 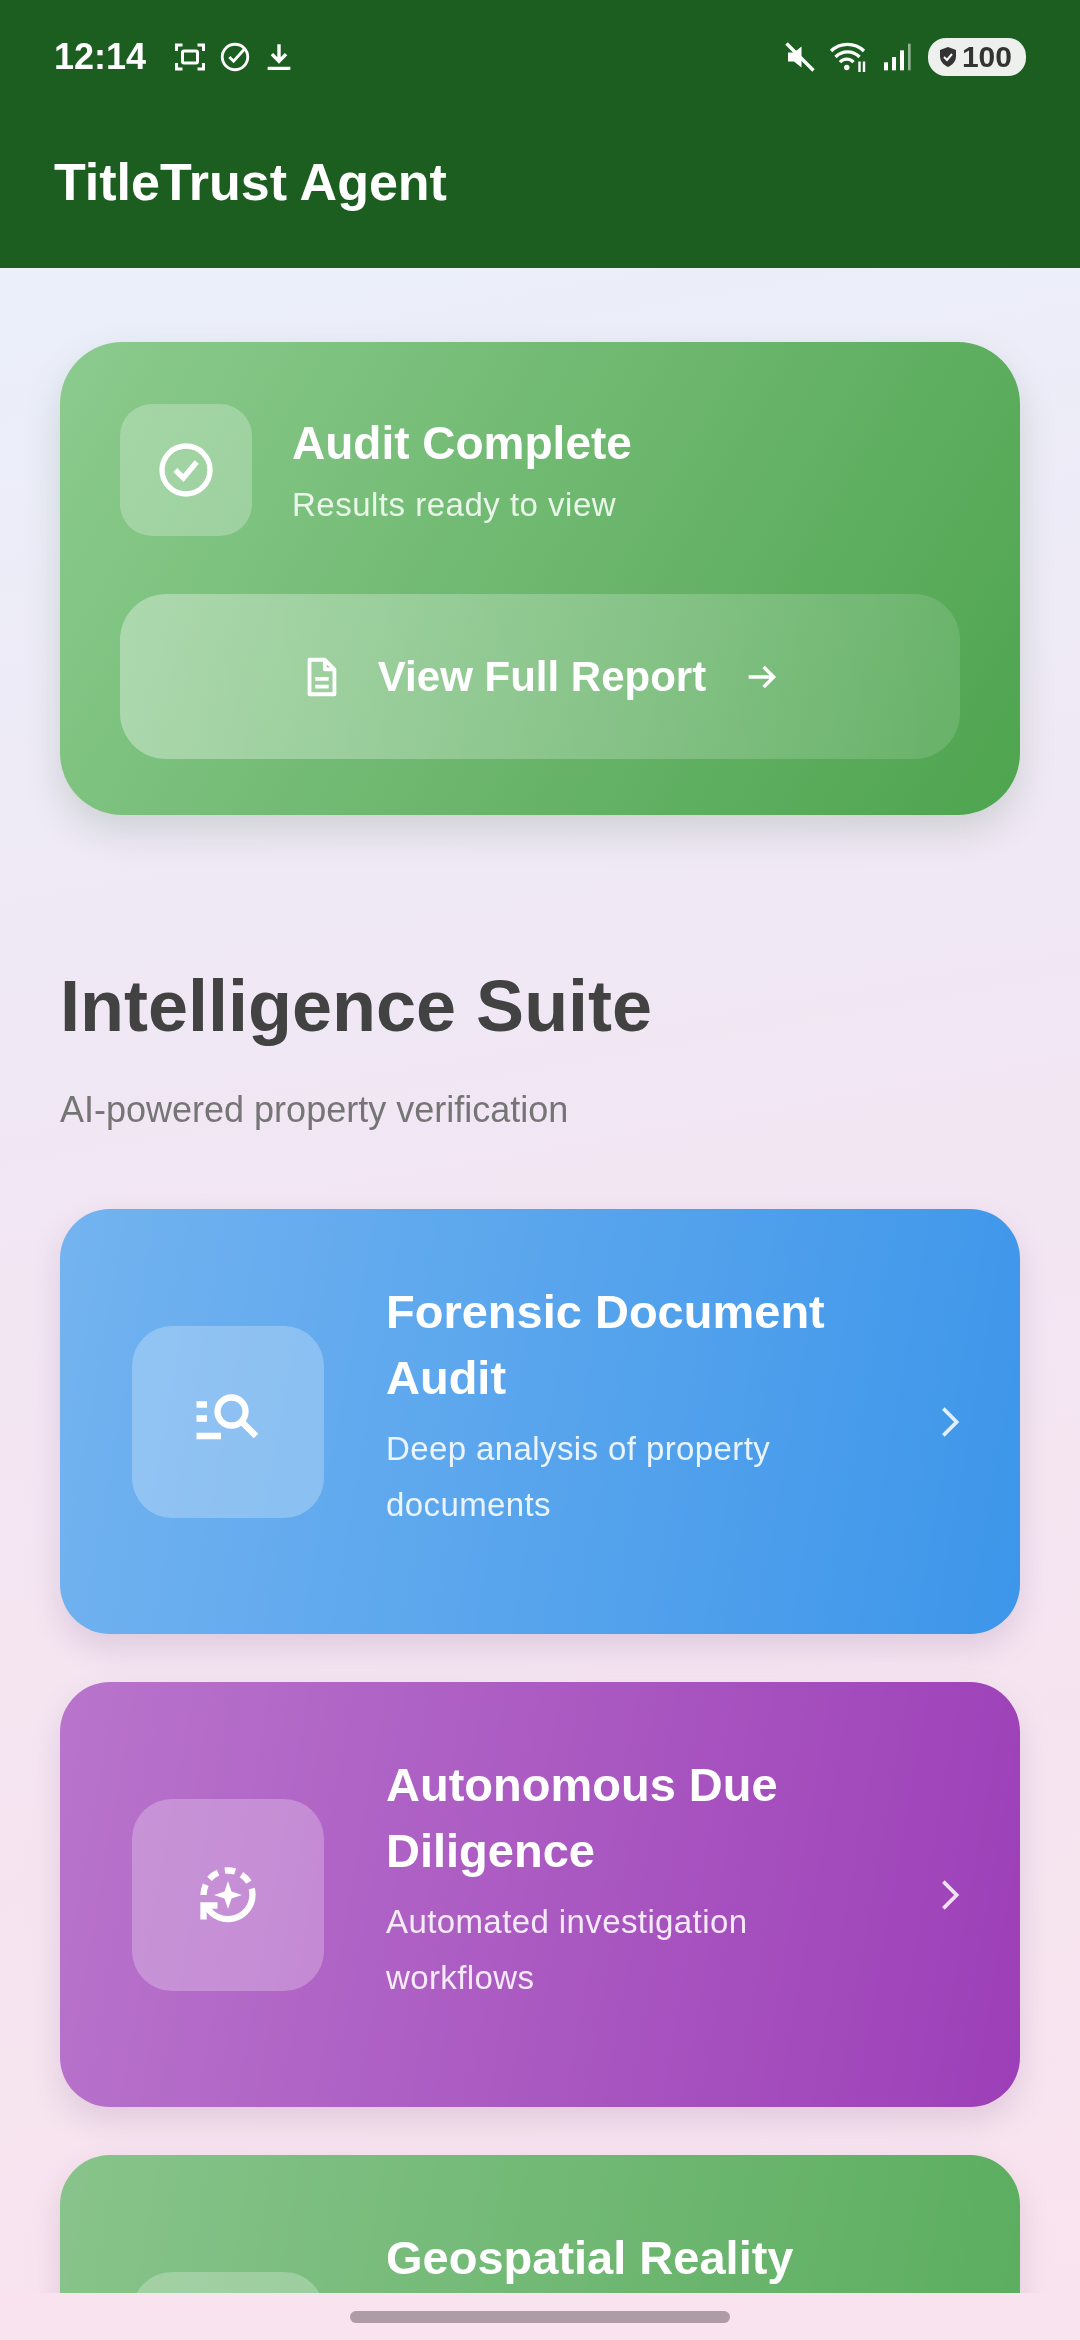 What do you see at coordinates (540, 2224) in the screenshot?
I see `feature-card: Geospatial Reality` at bounding box center [540, 2224].